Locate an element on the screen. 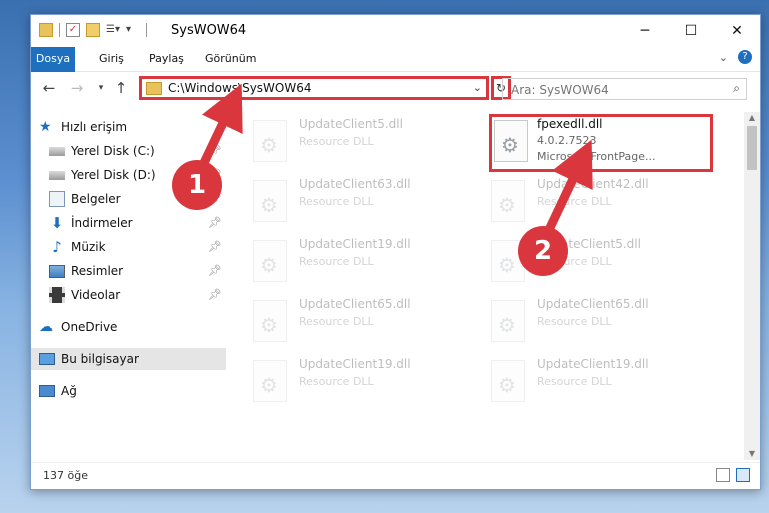  star-icon: ★ is located at coordinates (45, 127).